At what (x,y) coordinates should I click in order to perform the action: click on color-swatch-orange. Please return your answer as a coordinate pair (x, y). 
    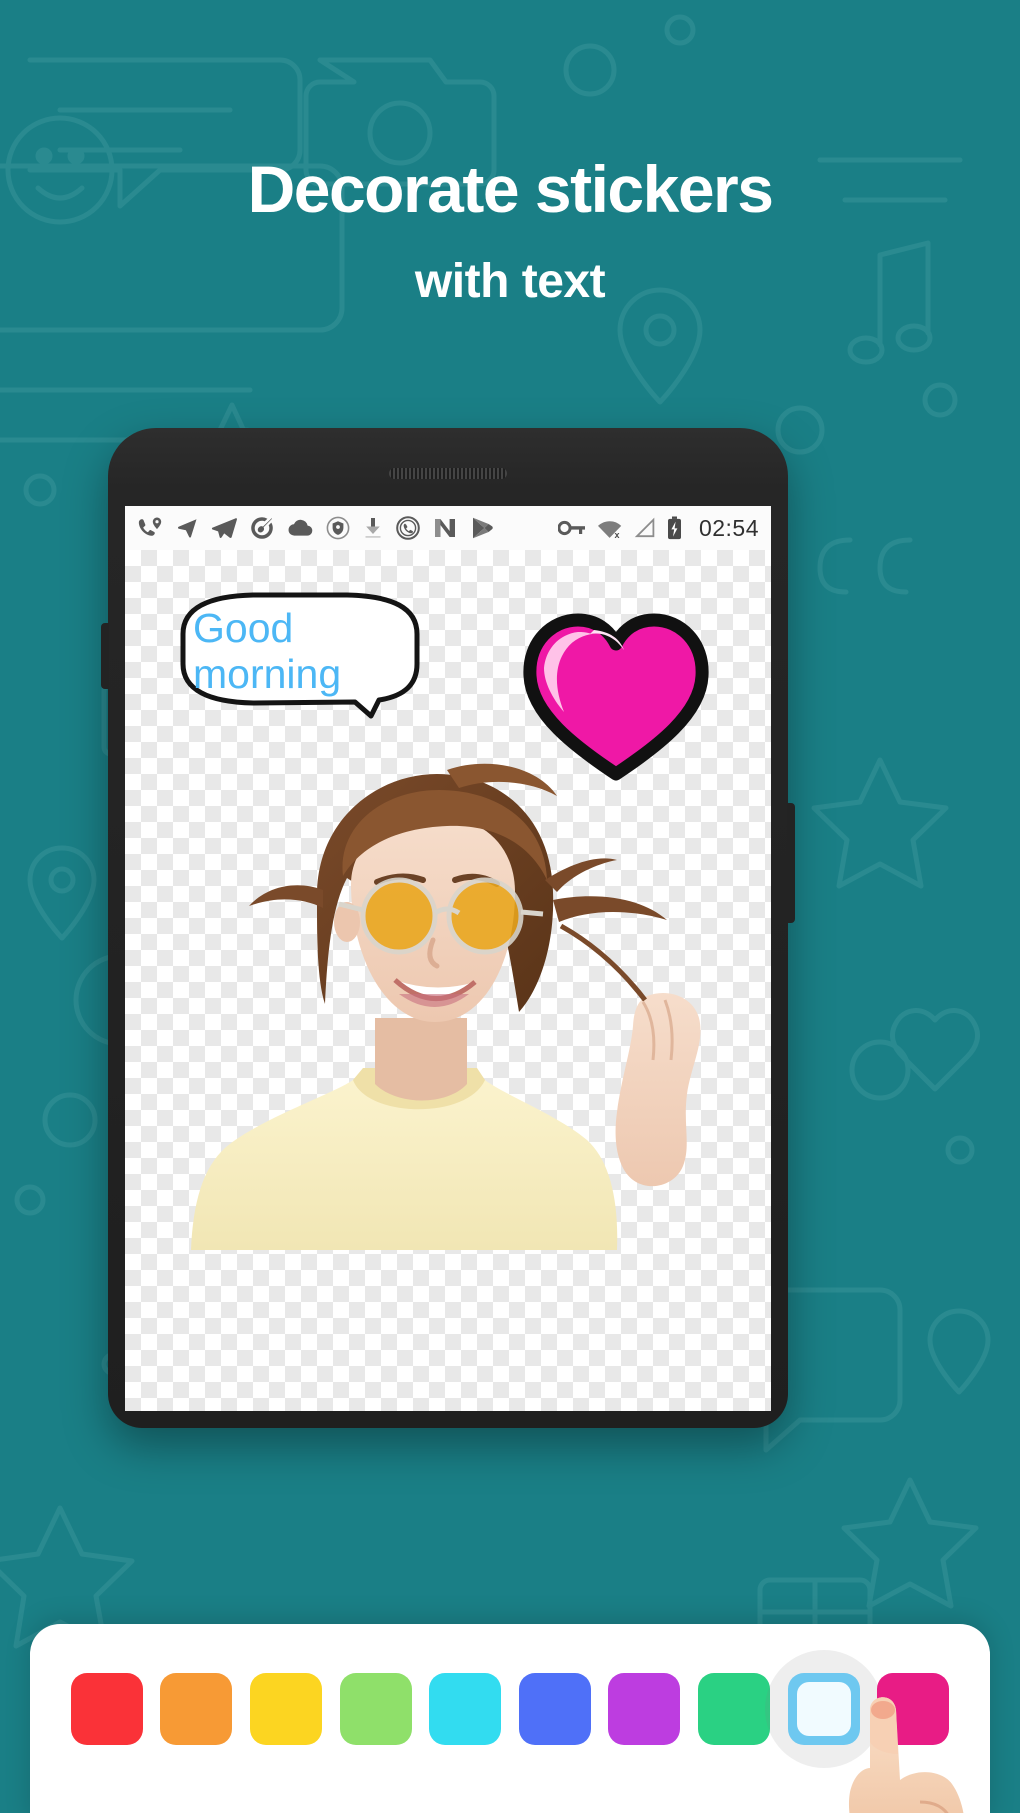
    Looking at the image, I should click on (197, 1709).